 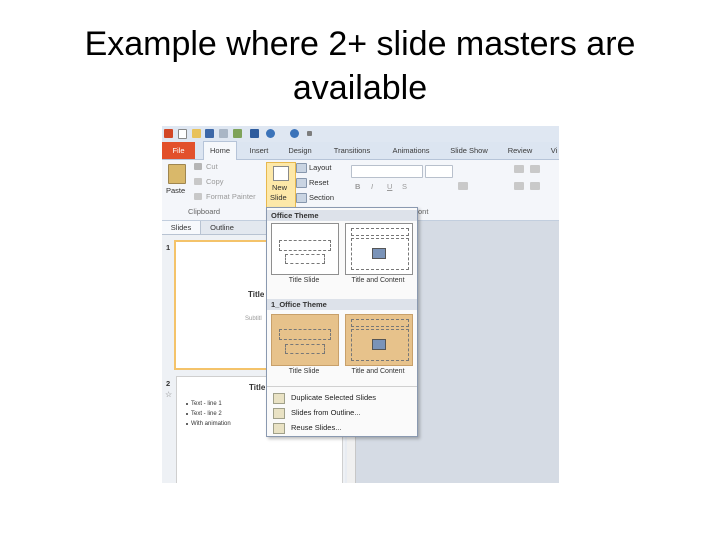 What do you see at coordinates (535, 169) in the screenshot?
I see `numbered-list-icon` at bounding box center [535, 169].